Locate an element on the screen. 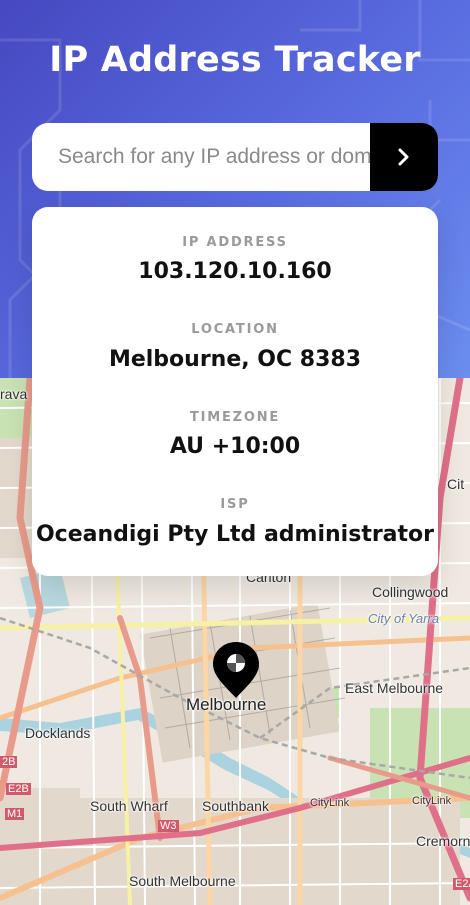 This screenshot has width=470, height=905. search-input is located at coordinates (201, 157).